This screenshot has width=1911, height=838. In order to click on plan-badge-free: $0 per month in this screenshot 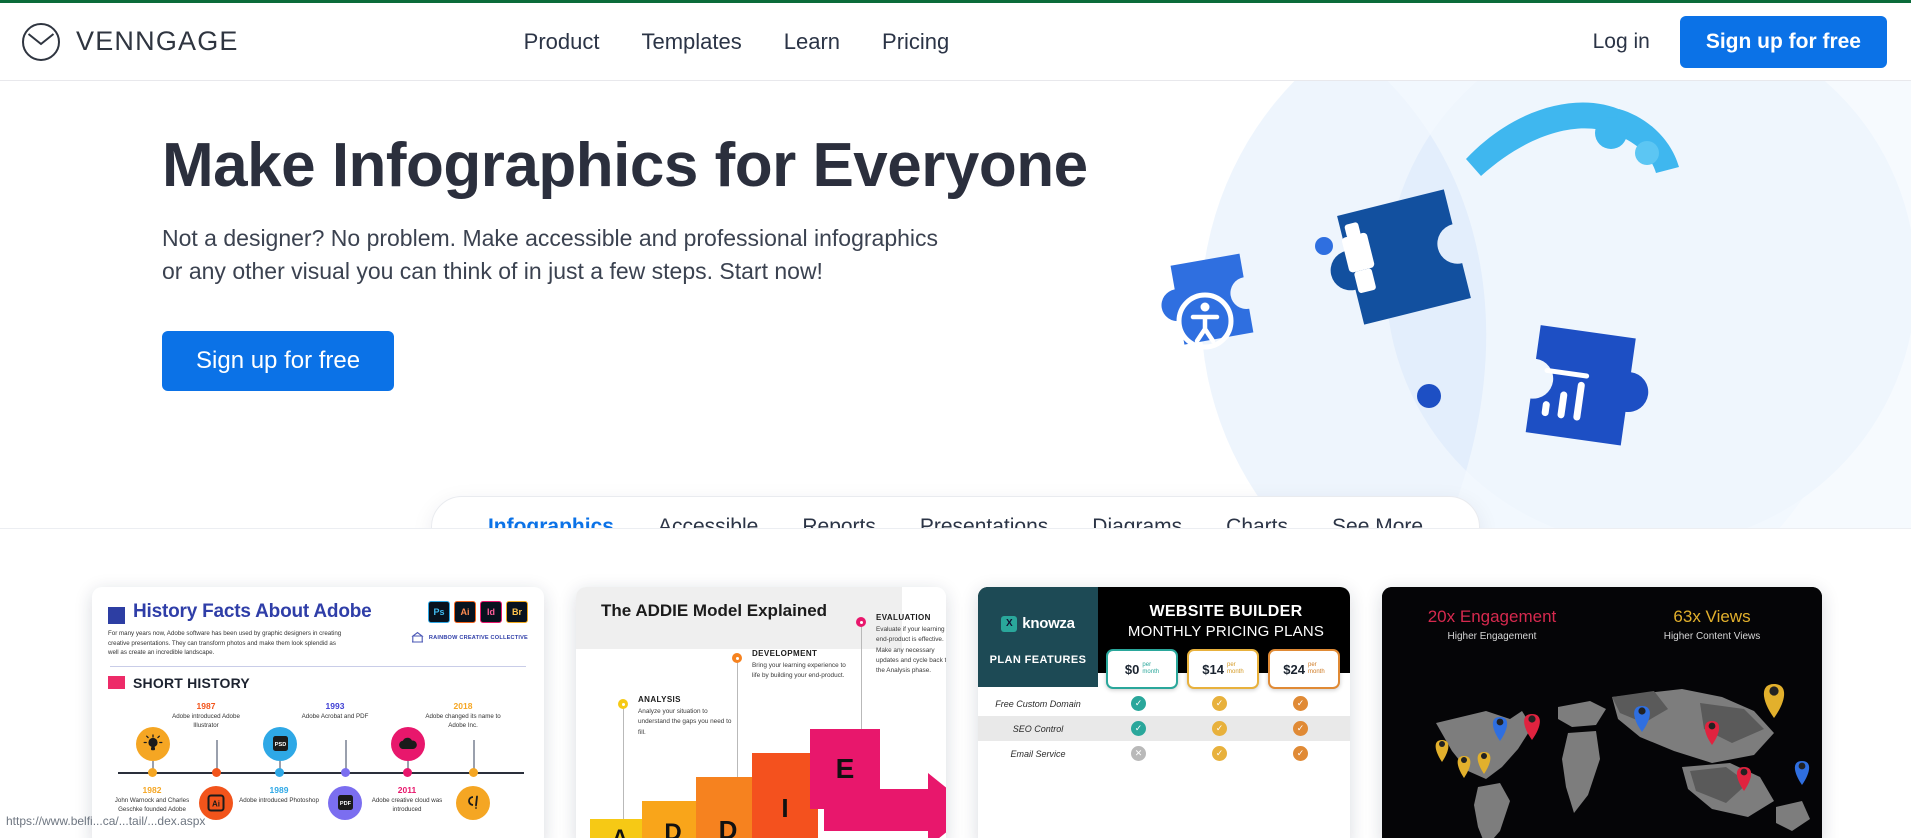, I will do `click(1142, 669)`.